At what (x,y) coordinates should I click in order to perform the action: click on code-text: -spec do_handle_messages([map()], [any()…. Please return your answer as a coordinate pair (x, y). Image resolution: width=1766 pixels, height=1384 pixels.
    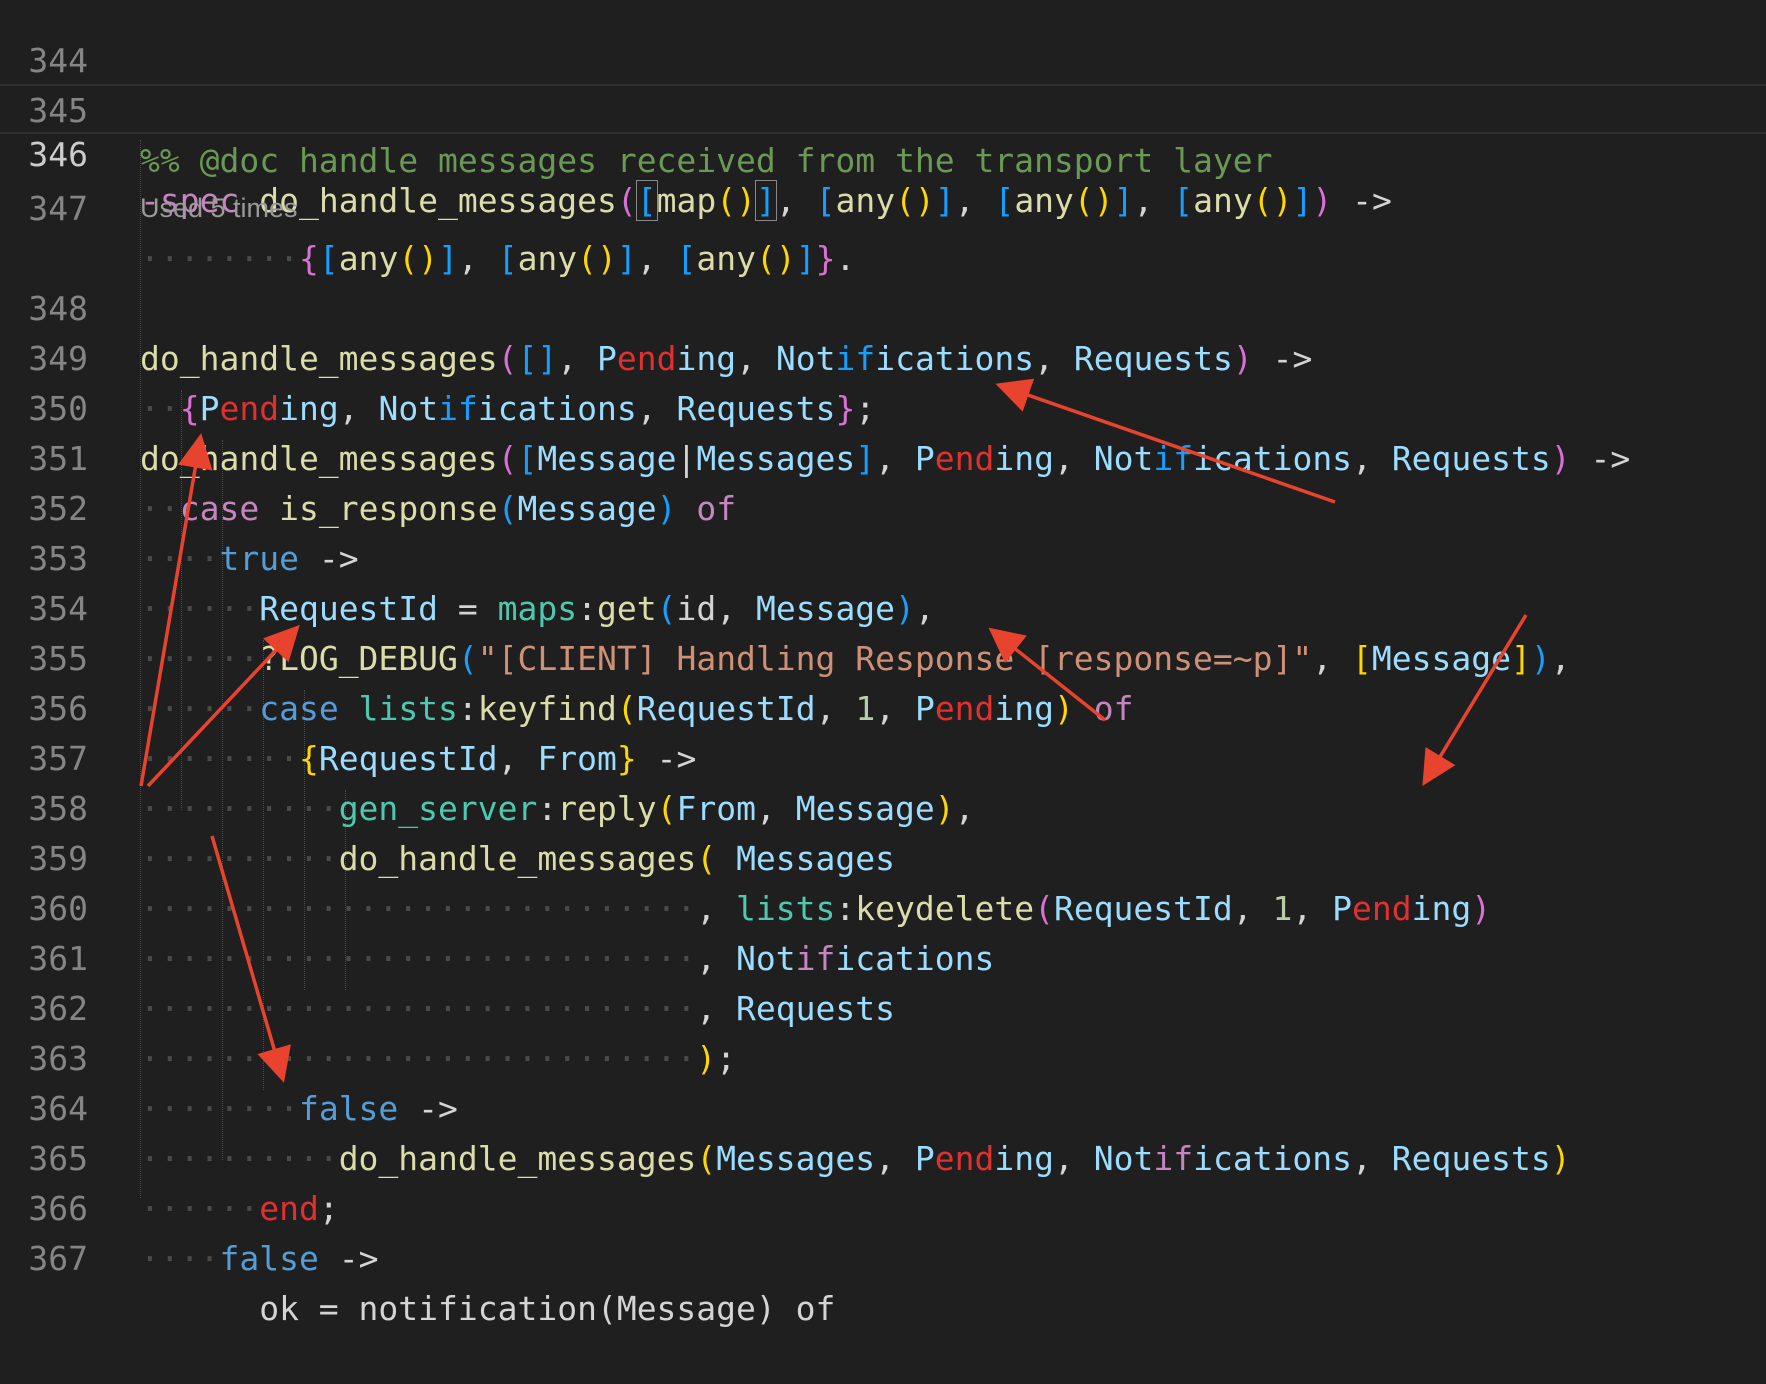
    Looking at the image, I should click on (766, 200).